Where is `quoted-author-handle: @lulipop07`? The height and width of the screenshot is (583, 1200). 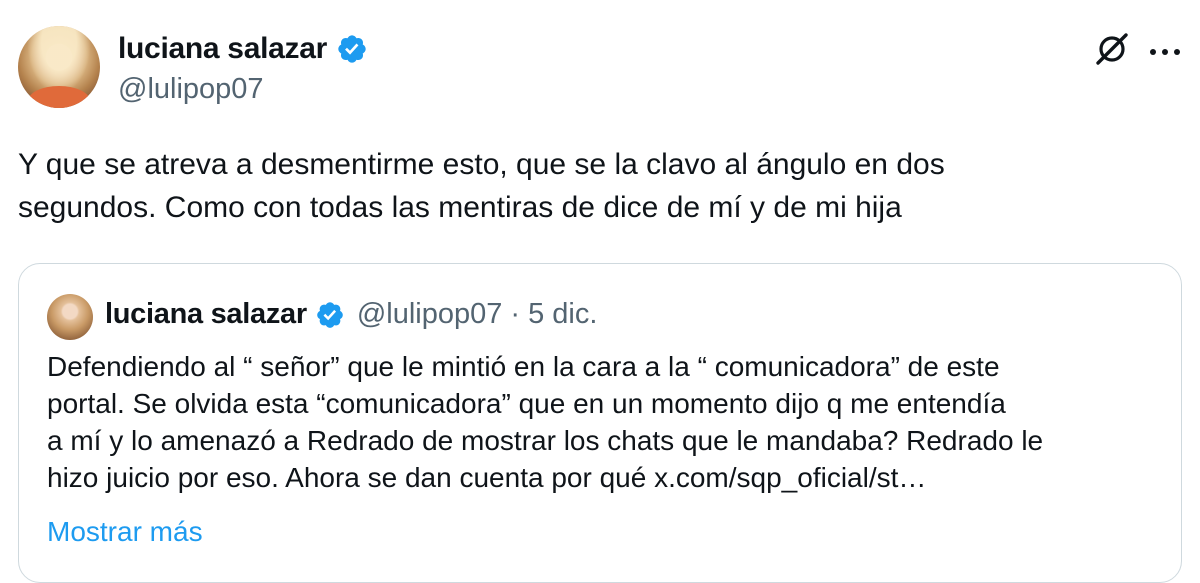 quoted-author-handle: @lulipop07 is located at coordinates (430, 314).